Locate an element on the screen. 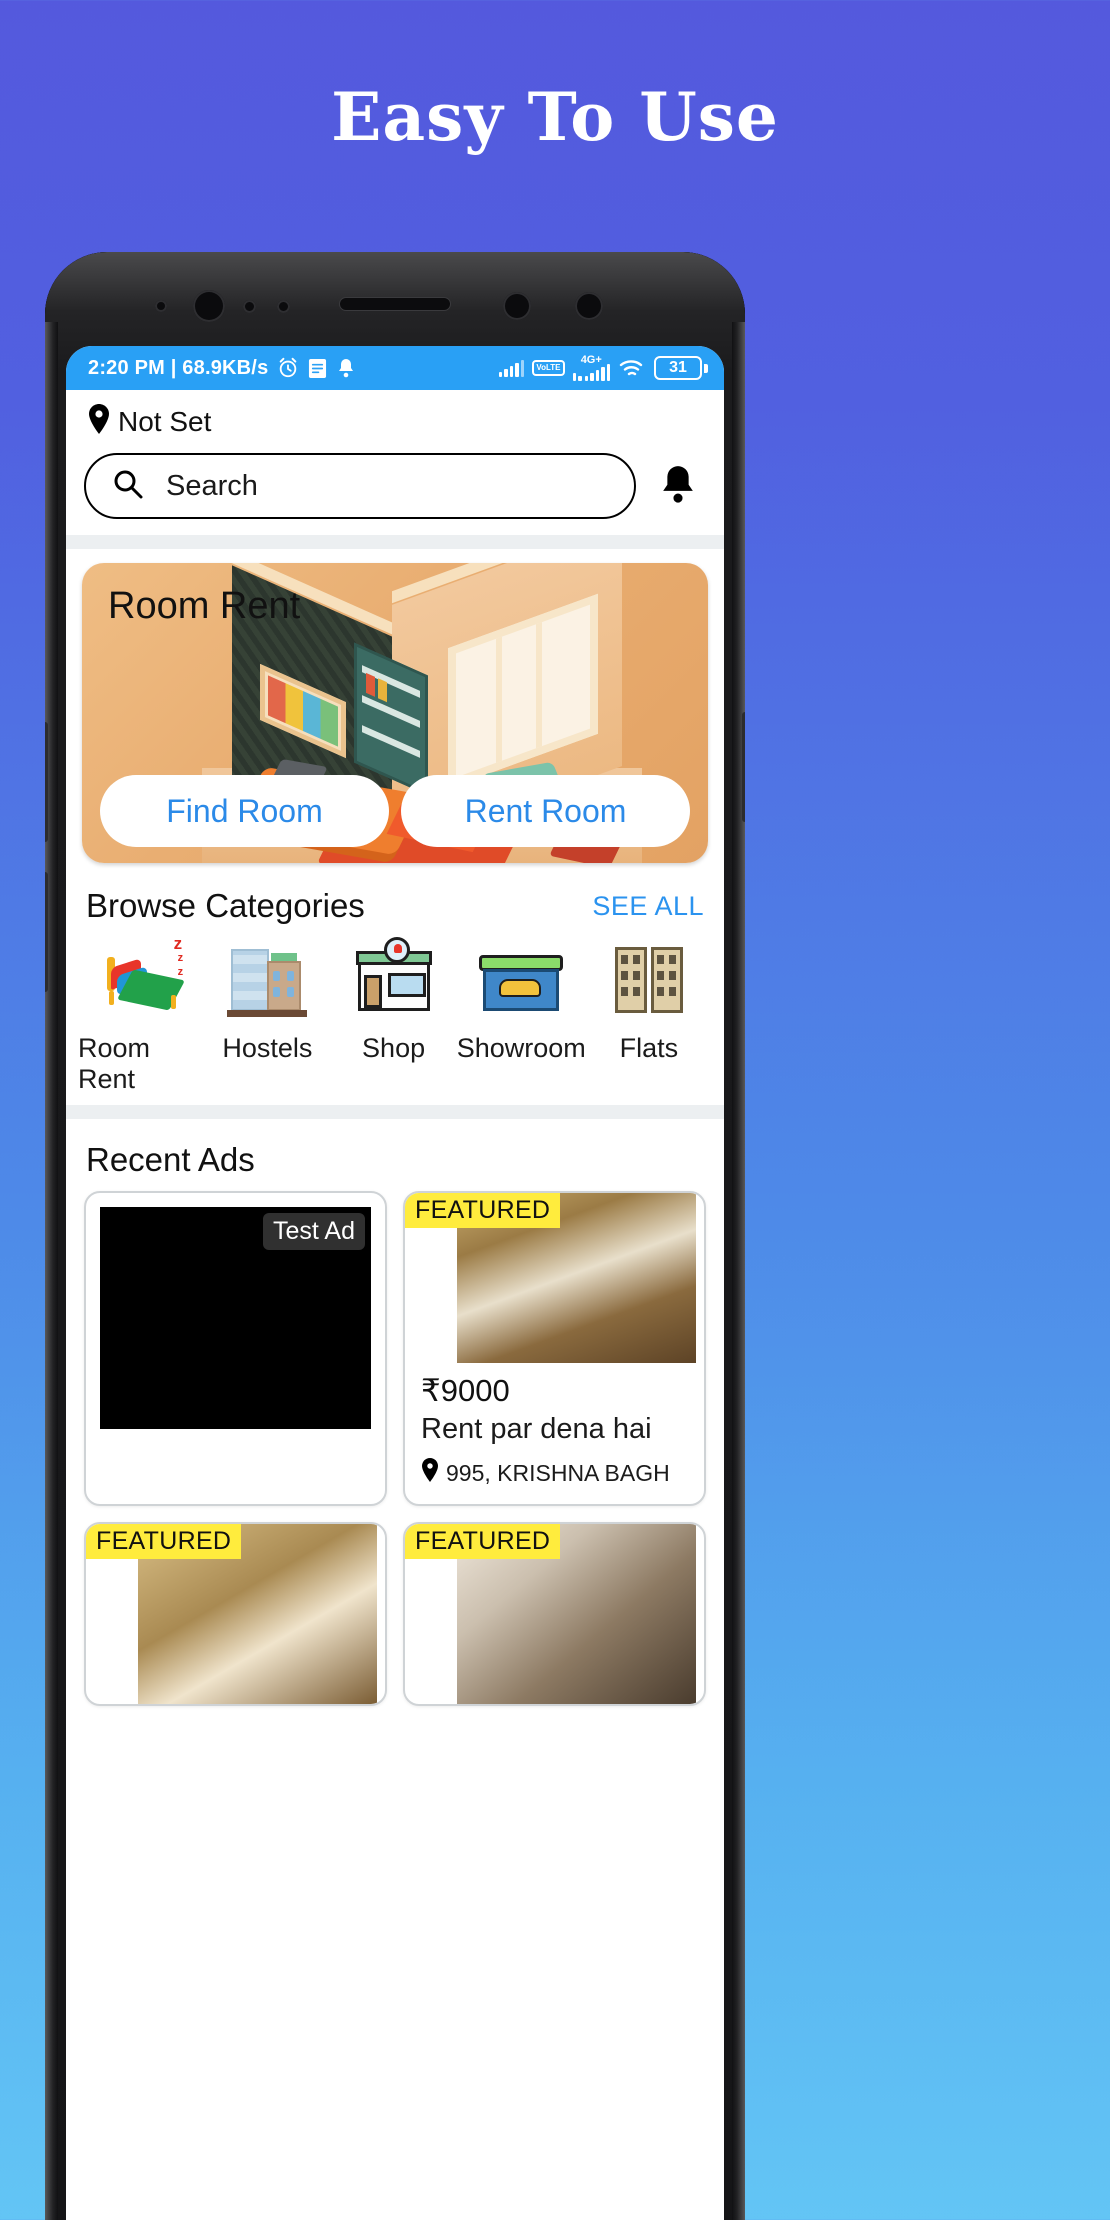 The width and height of the screenshot is (1110, 2220). promo-headline: Easy To Use is located at coordinates (555, 117).